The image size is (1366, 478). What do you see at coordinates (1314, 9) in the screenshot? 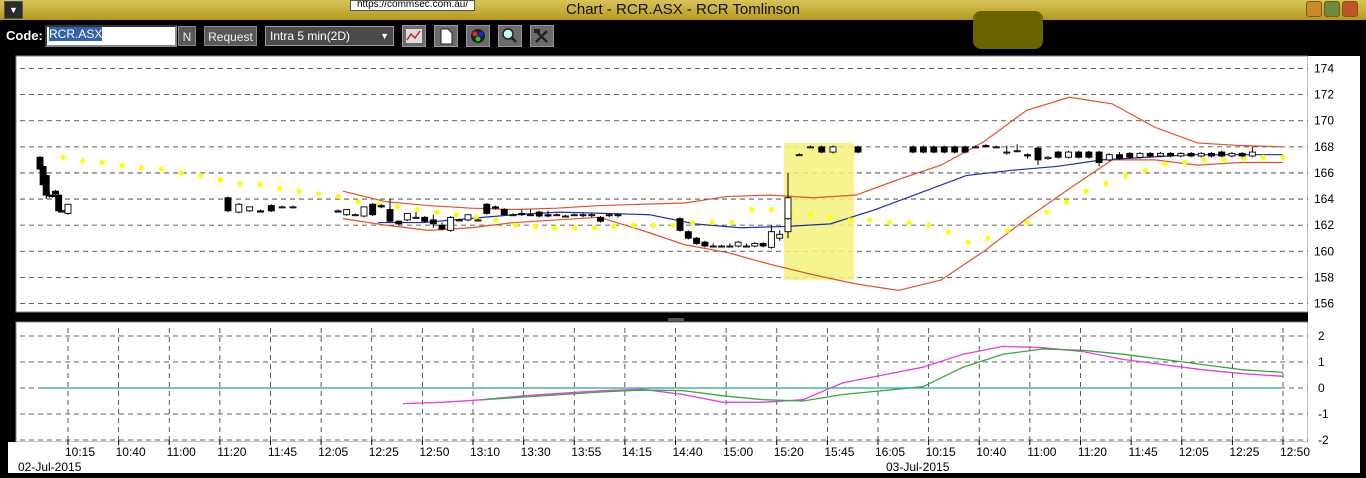
I see `minimize-button` at bounding box center [1314, 9].